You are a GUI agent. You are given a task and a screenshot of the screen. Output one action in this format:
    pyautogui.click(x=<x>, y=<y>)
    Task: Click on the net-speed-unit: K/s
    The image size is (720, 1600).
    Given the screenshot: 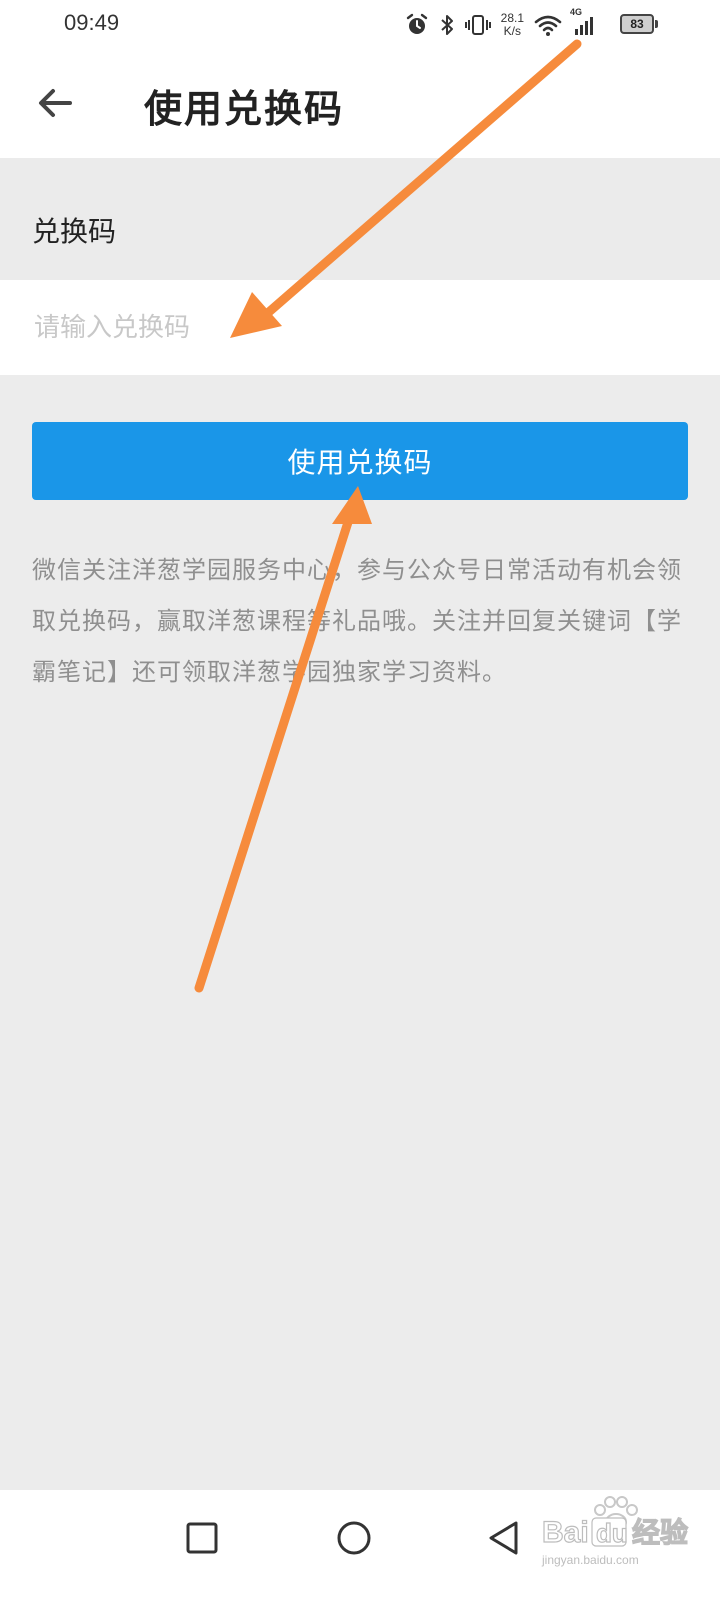 What is the action you would take?
    pyautogui.click(x=512, y=31)
    